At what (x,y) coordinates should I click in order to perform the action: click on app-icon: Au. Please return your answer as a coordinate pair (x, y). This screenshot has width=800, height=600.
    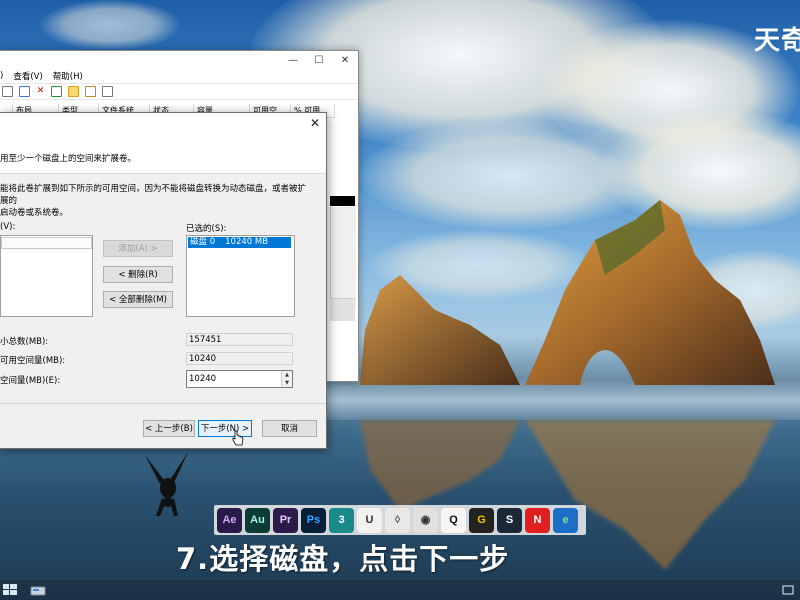
    Looking at the image, I should click on (257, 520).